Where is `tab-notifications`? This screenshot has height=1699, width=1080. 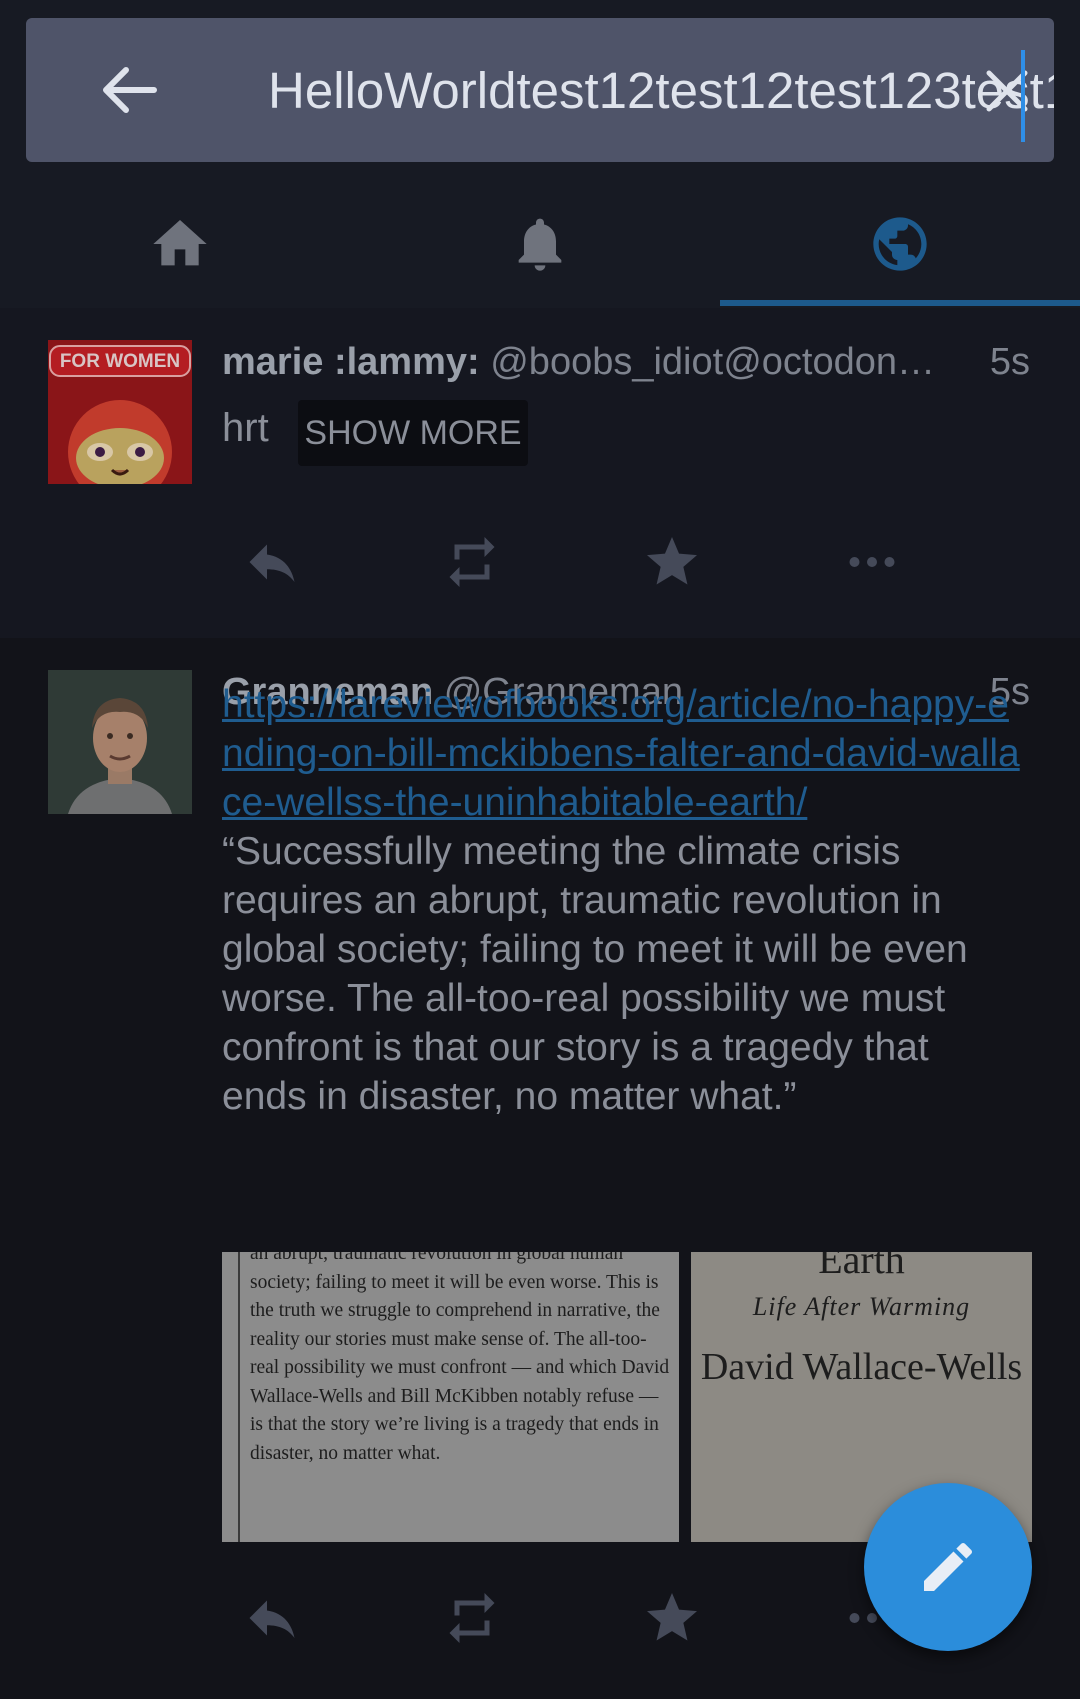 tab-notifications is located at coordinates (540, 249).